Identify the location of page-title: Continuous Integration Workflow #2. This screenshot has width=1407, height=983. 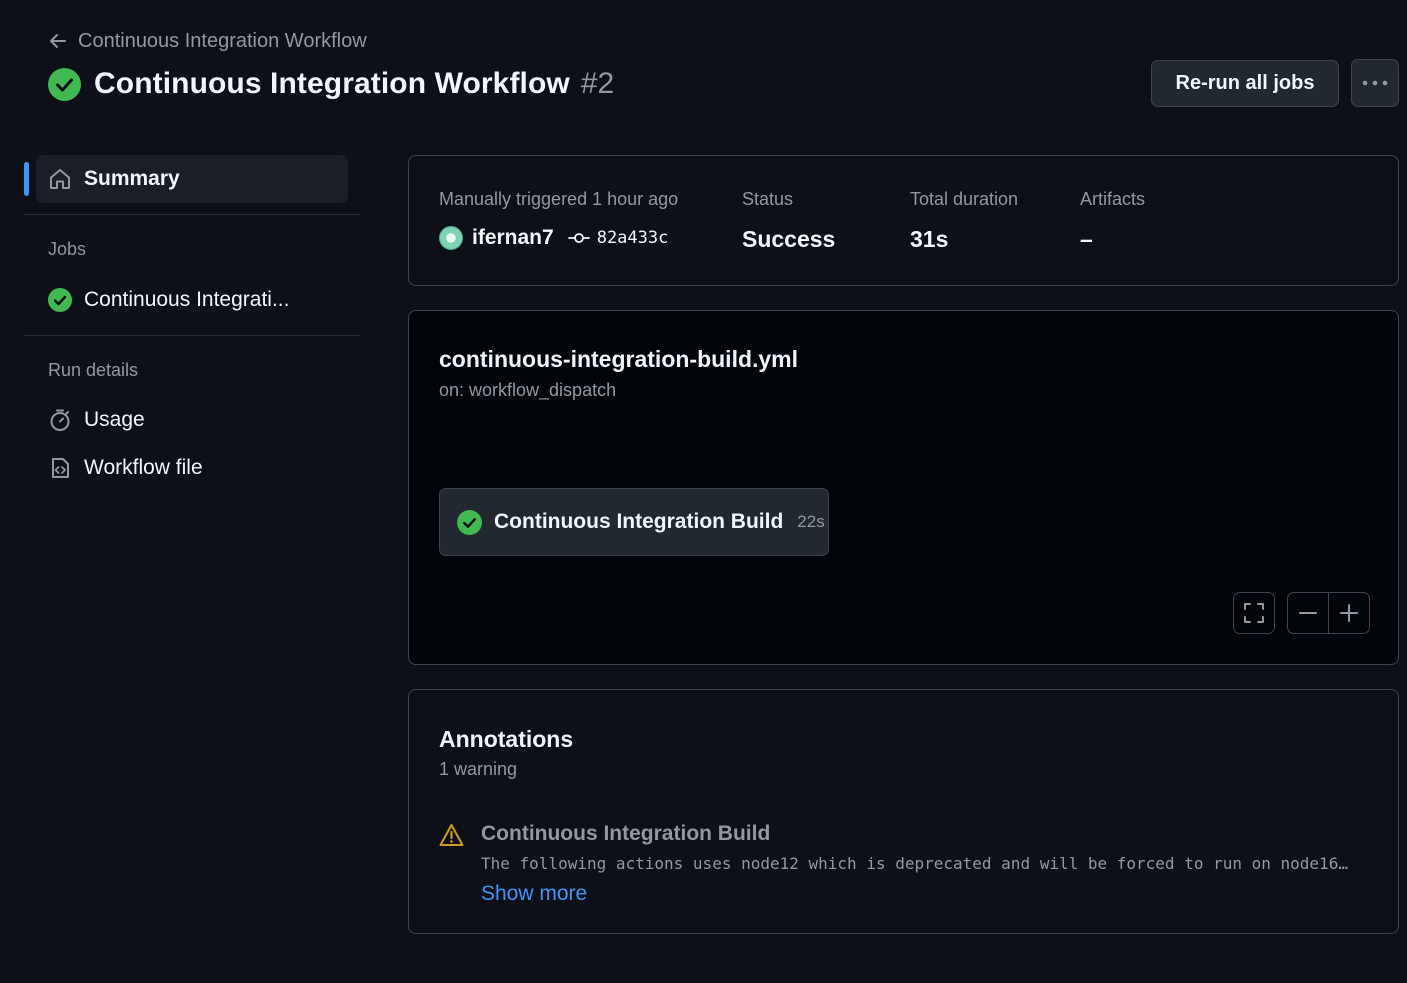
(331, 84).